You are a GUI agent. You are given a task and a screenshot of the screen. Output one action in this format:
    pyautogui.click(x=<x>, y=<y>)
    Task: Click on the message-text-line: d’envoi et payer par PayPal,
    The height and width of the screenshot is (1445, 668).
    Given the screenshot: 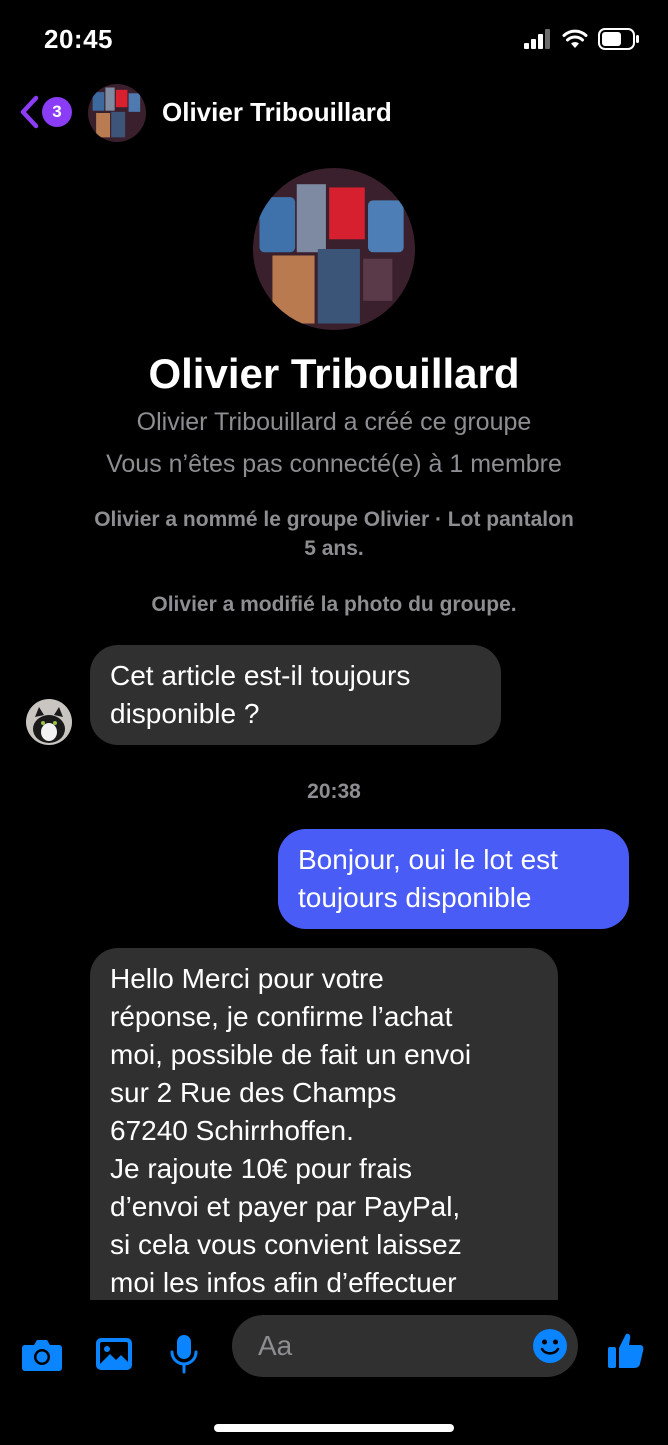 What is the action you would take?
    pyautogui.click(x=285, y=1206)
    